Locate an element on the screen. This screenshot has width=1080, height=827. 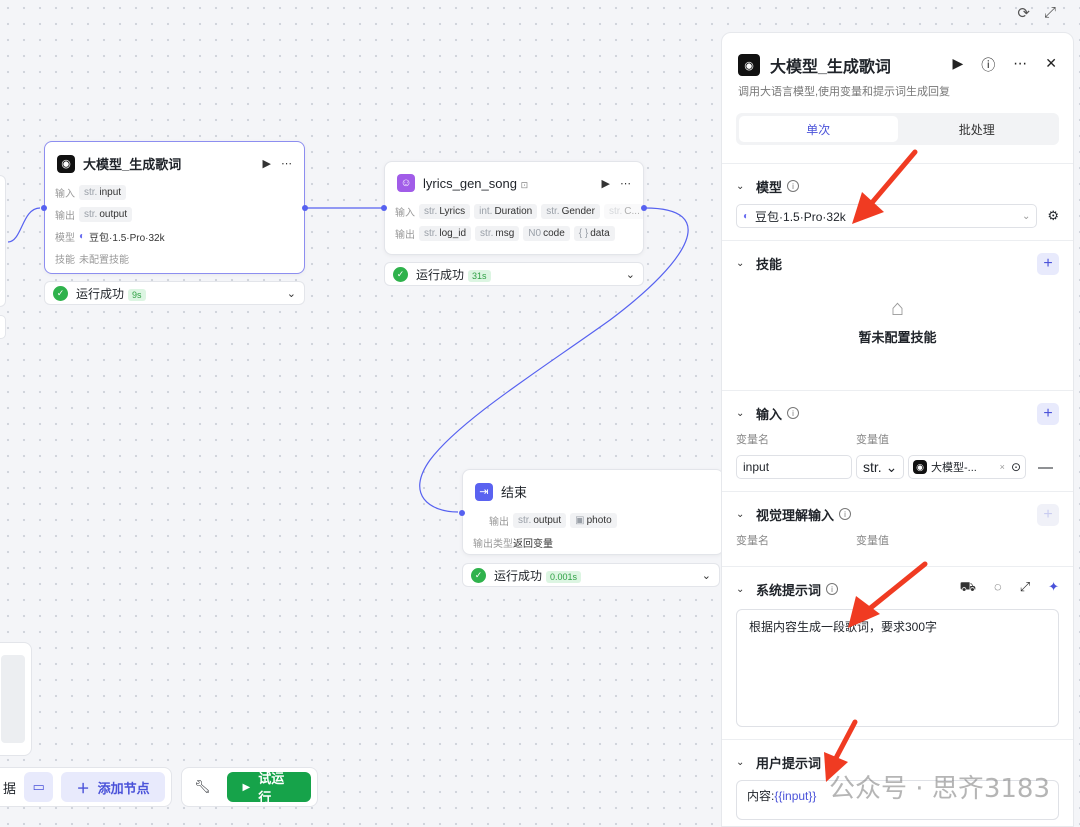
input-chip-lyrics: str. Lyrics is located at coordinates (445, 211).